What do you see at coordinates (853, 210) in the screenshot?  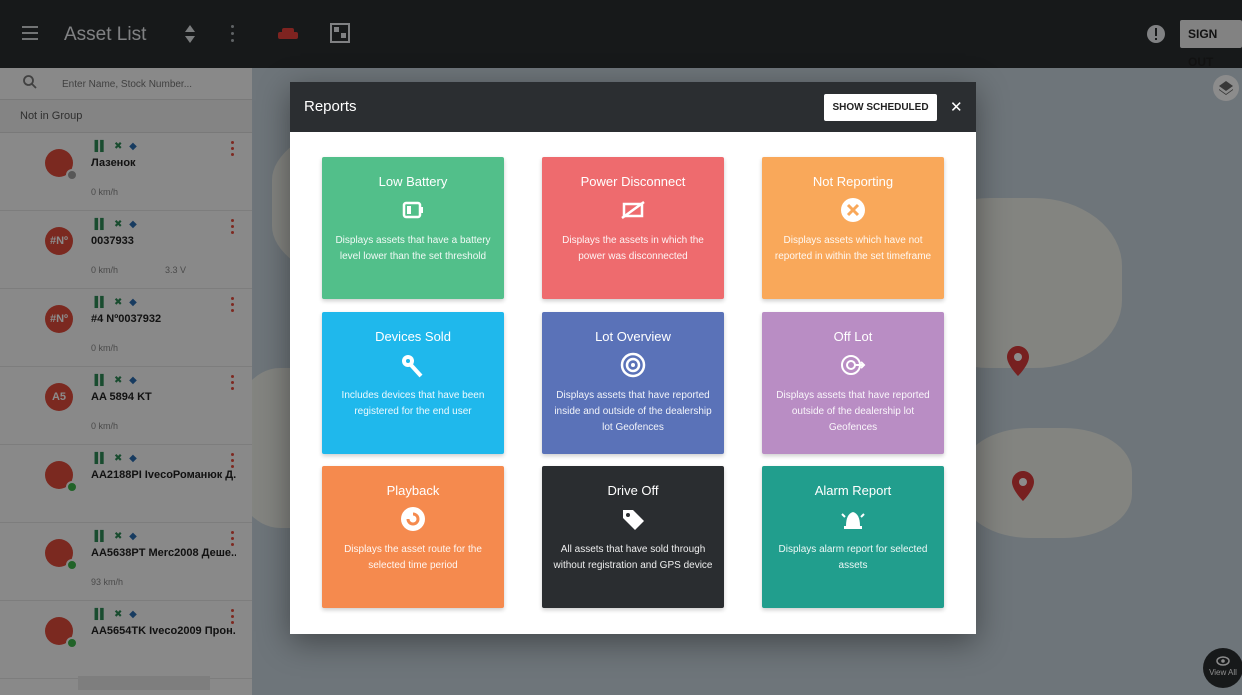 I see `x-circle-icon` at bounding box center [853, 210].